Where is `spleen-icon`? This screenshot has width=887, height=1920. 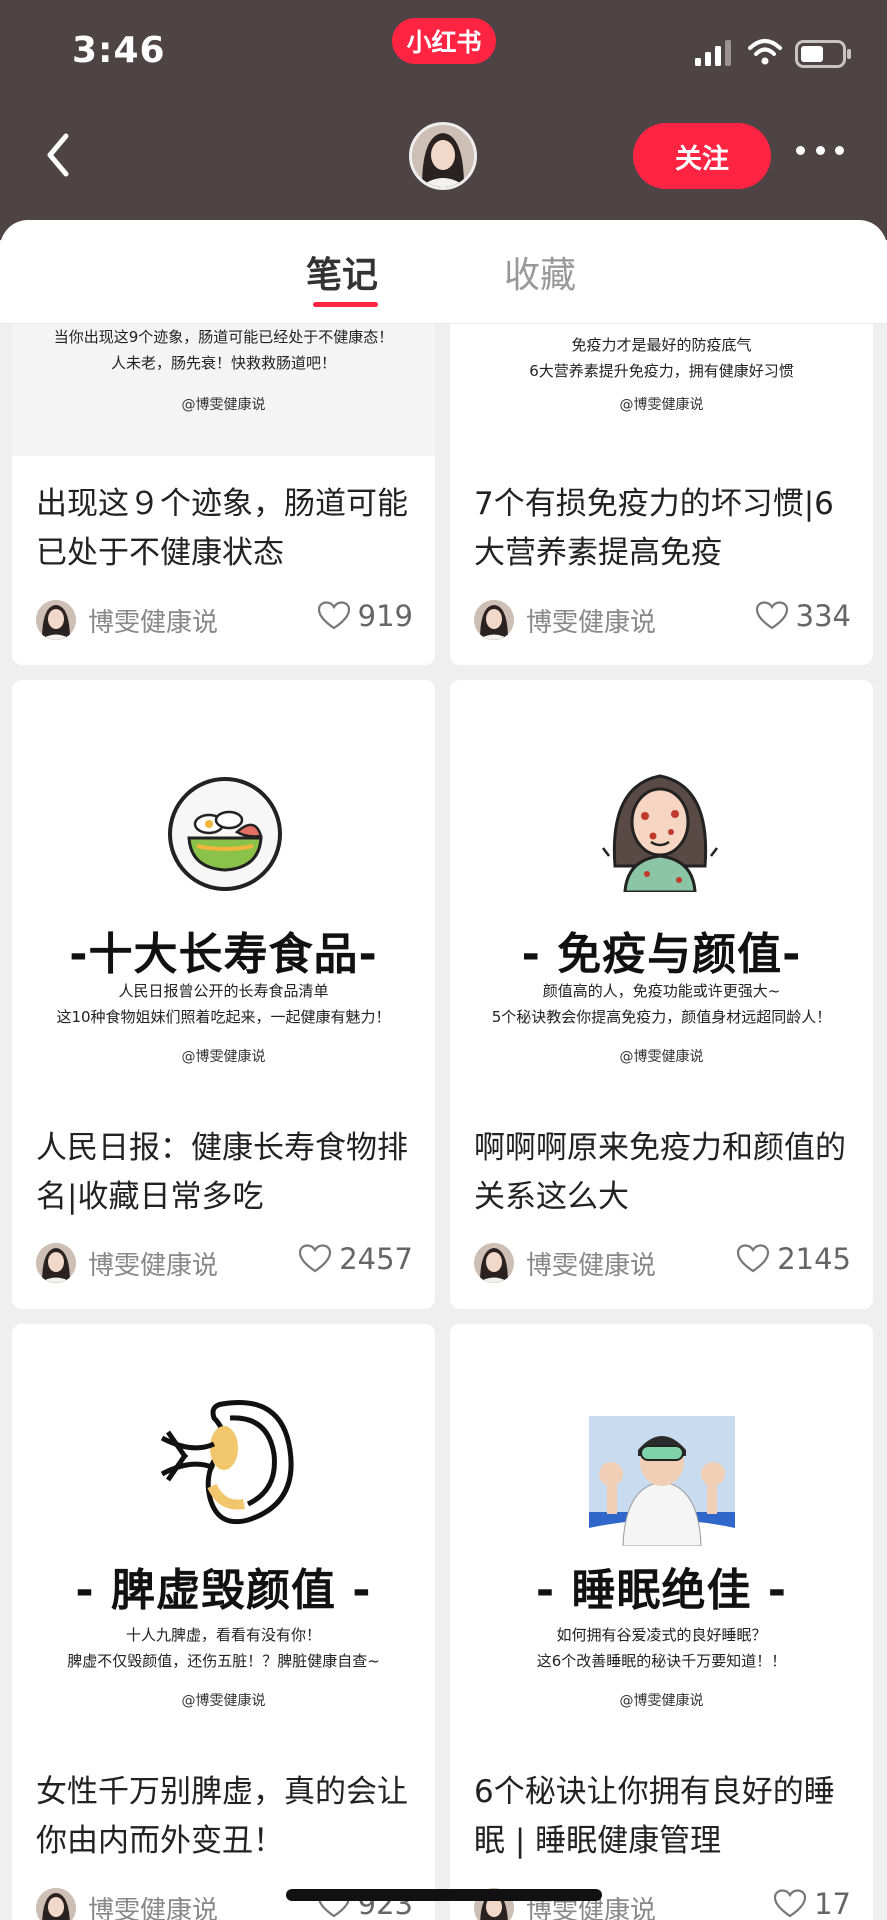
spleen-icon is located at coordinates (227, 1462).